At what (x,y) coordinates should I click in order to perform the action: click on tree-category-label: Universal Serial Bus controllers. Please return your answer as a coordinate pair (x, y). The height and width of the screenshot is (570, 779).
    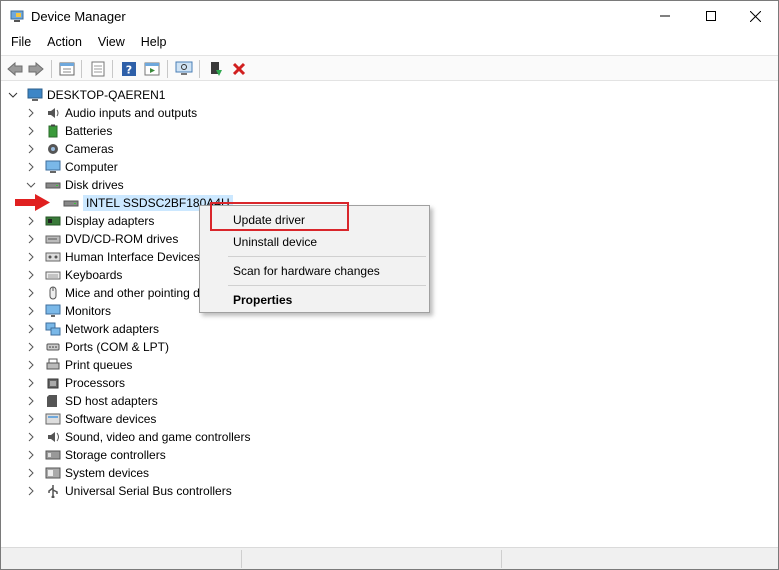
    Looking at the image, I should click on (148, 491).